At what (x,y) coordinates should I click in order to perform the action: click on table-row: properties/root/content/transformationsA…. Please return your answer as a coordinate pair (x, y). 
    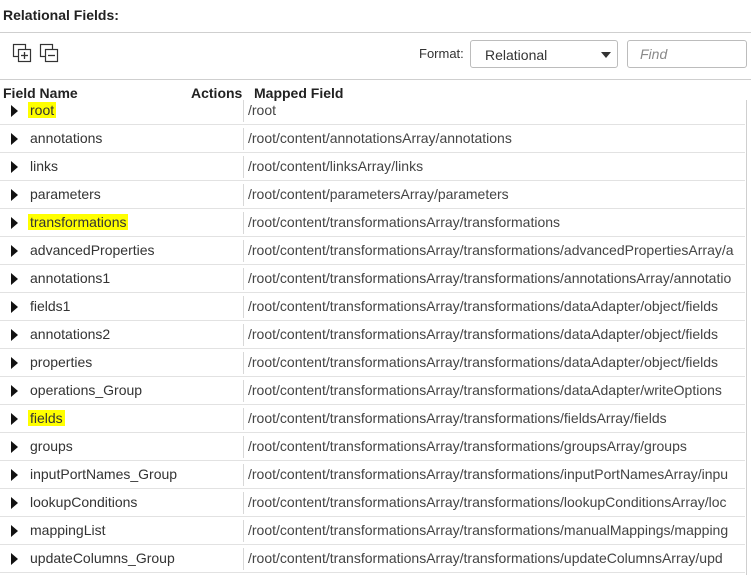
    Looking at the image, I should click on (372, 363).